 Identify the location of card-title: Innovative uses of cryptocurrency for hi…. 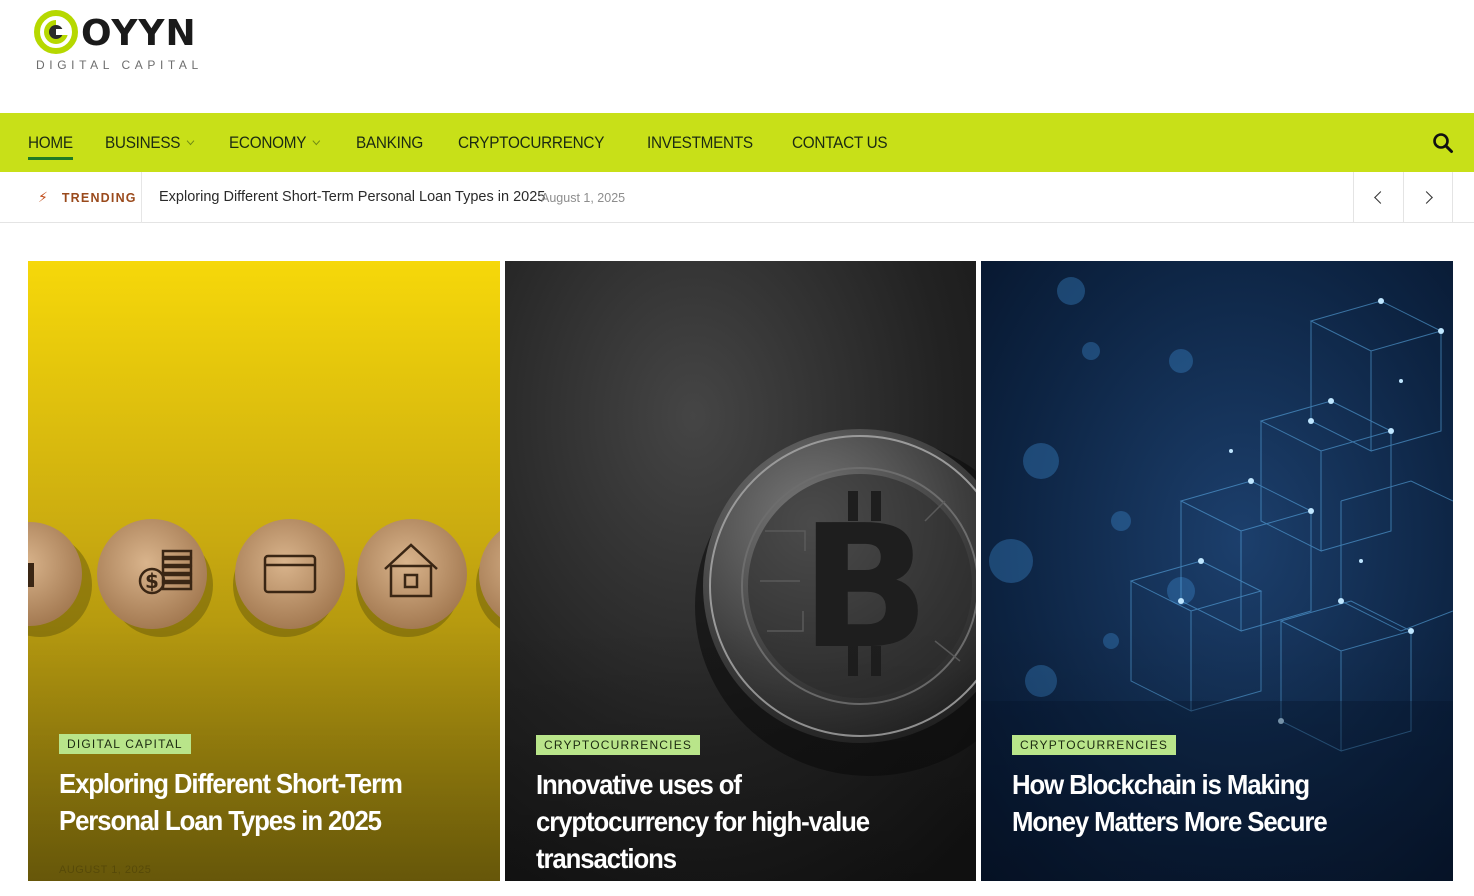
(724, 821).